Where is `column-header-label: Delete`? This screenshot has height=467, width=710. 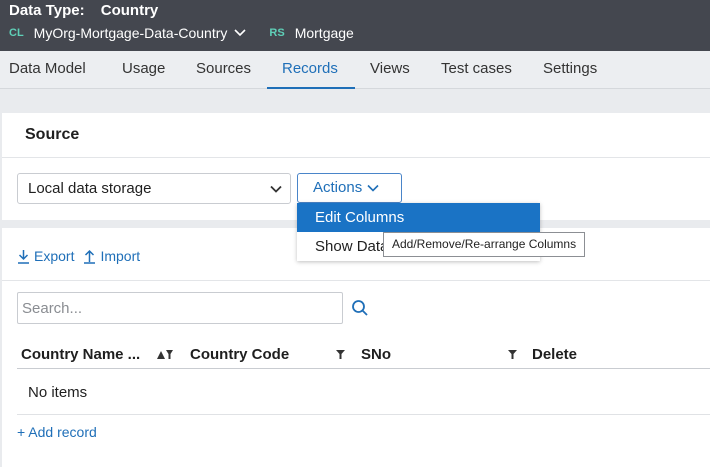 column-header-label: Delete is located at coordinates (555, 354).